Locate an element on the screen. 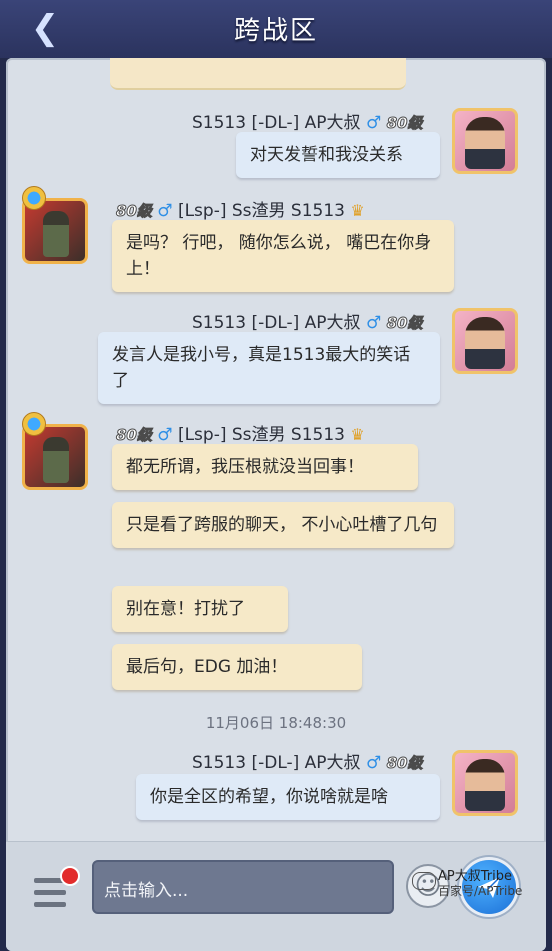 The width and height of the screenshot is (552, 951). timestamp: 11月06日 18:48:30 is located at coordinates (276, 723).